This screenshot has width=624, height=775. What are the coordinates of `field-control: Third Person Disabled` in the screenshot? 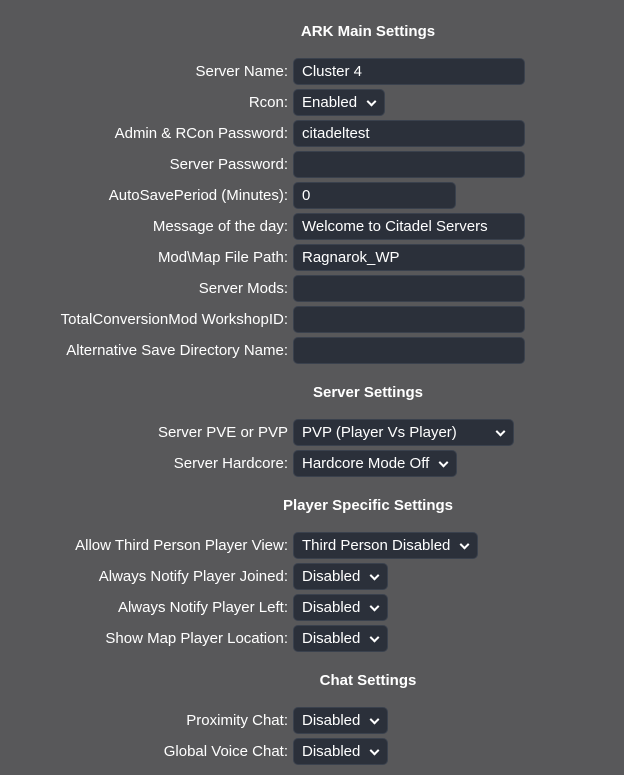 It's located at (385, 545).